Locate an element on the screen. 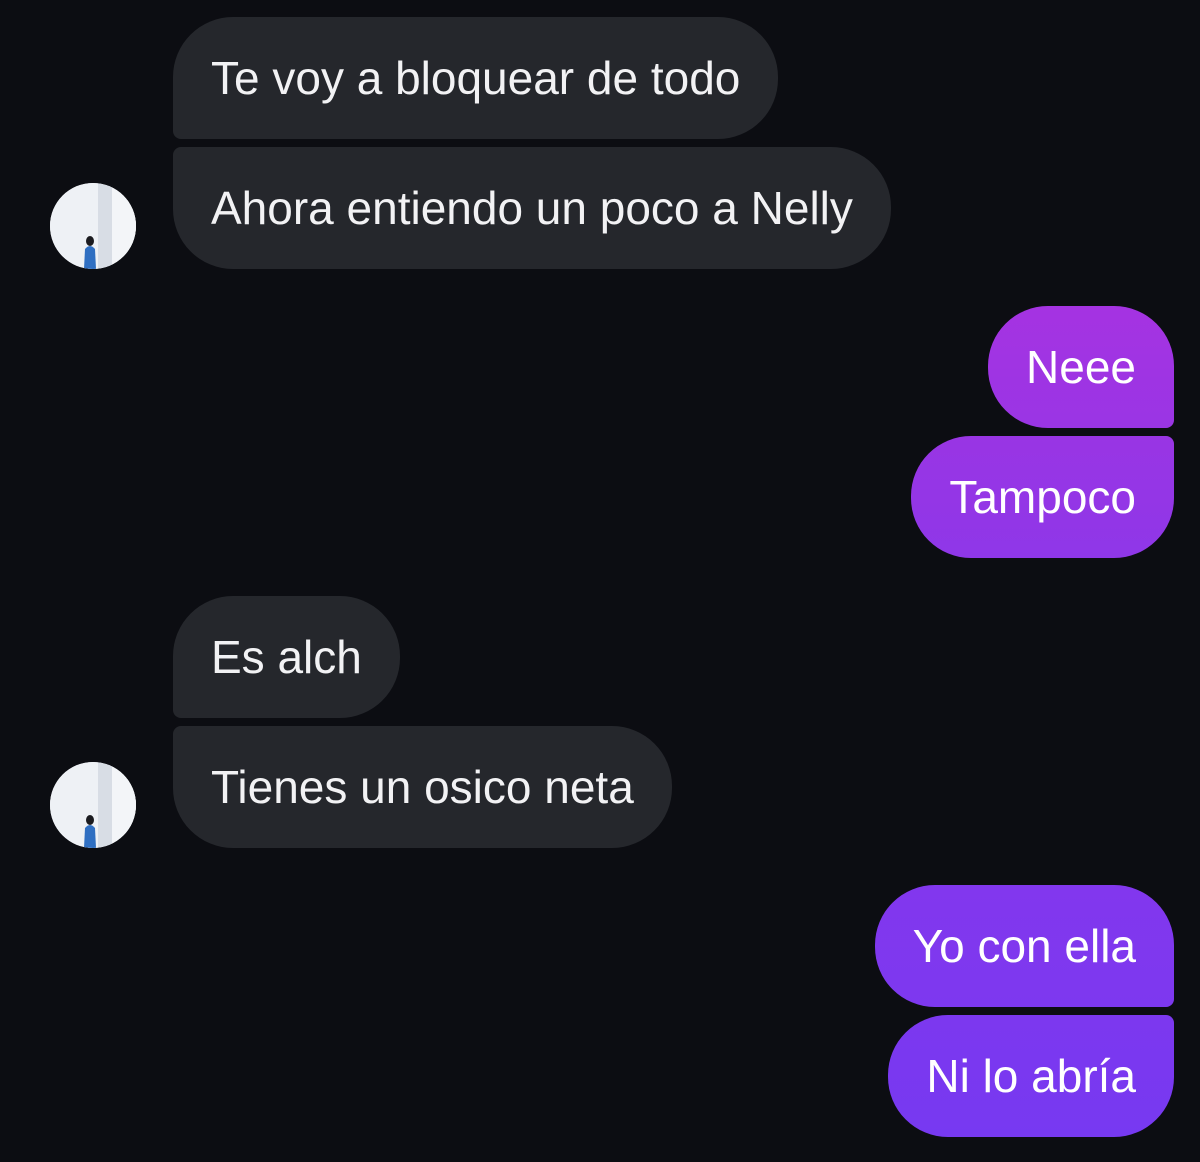 Image resolution: width=1200 pixels, height=1162 pixels. message-text: Yo con ella is located at coordinates (1024, 946).